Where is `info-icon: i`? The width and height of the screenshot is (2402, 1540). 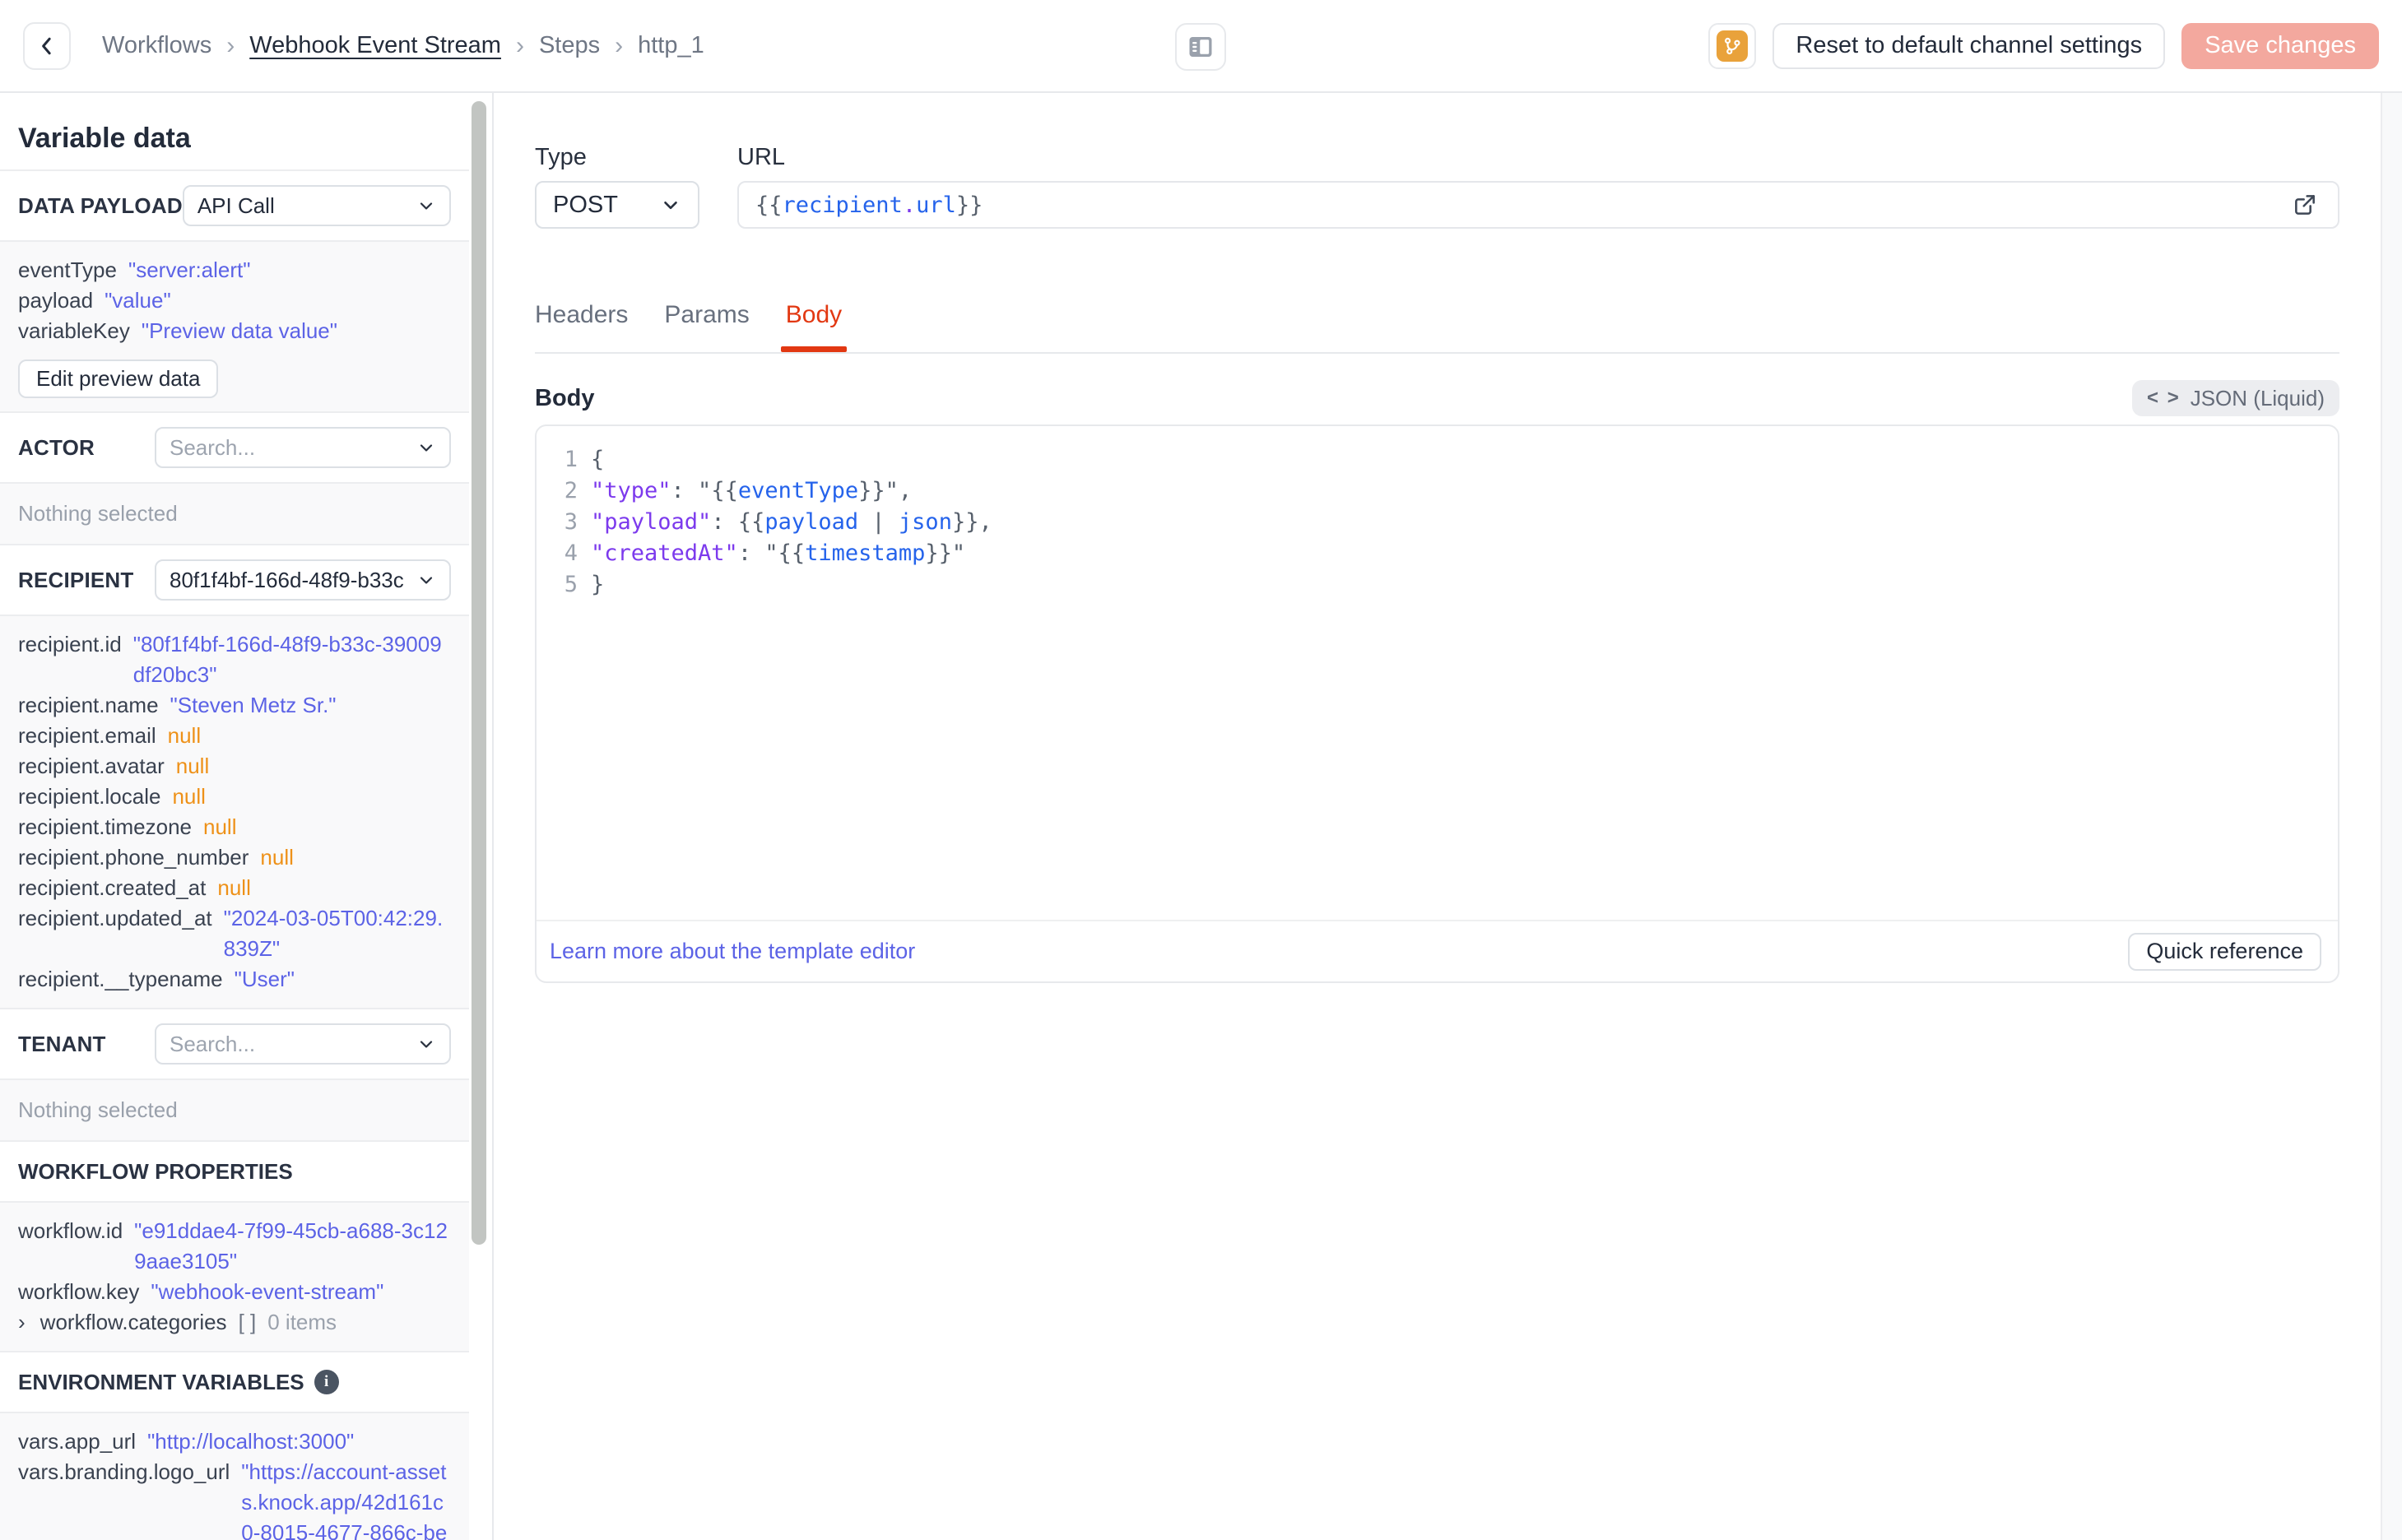 info-icon: i is located at coordinates (327, 1382).